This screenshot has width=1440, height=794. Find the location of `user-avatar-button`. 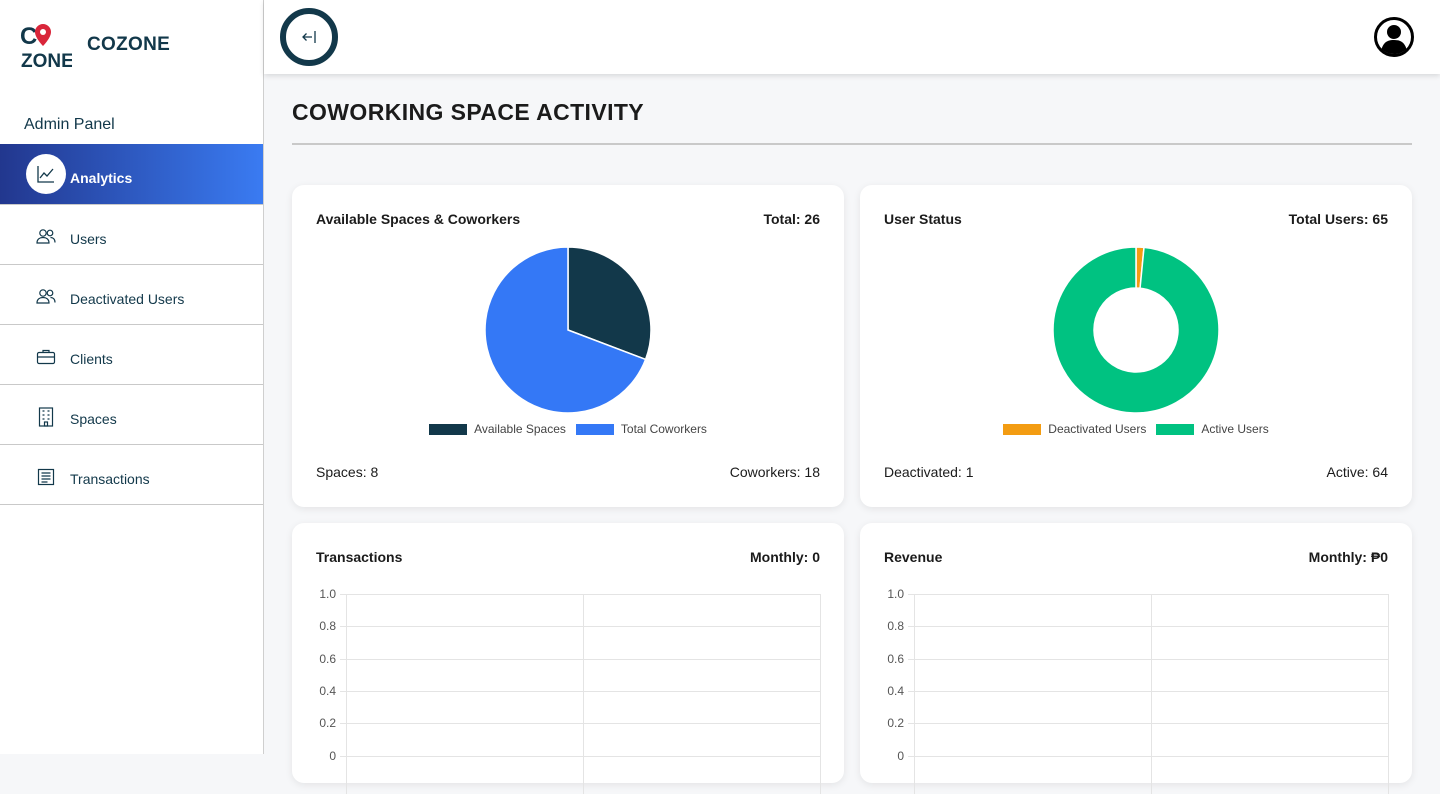

user-avatar-button is located at coordinates (1394, 37).